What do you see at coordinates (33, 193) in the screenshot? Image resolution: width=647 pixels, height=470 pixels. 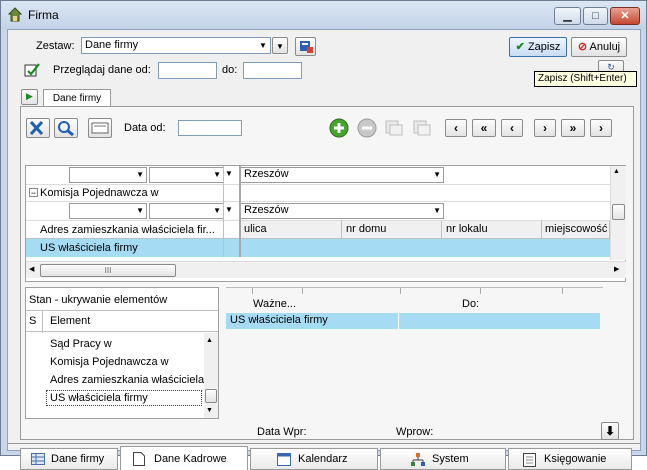 I see `collapse-icon: −` at bounding box center [33, 193].